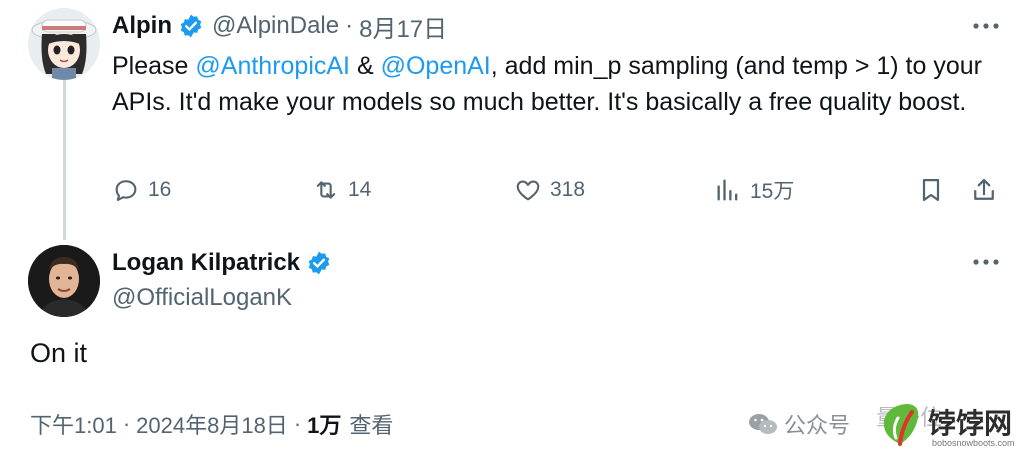 The height and width of the screenshot is (453, 1024). What do you see at coordinates (59, 353) in the screenshot?
I see `reply-text: On it` at bounding box center [59, 353].